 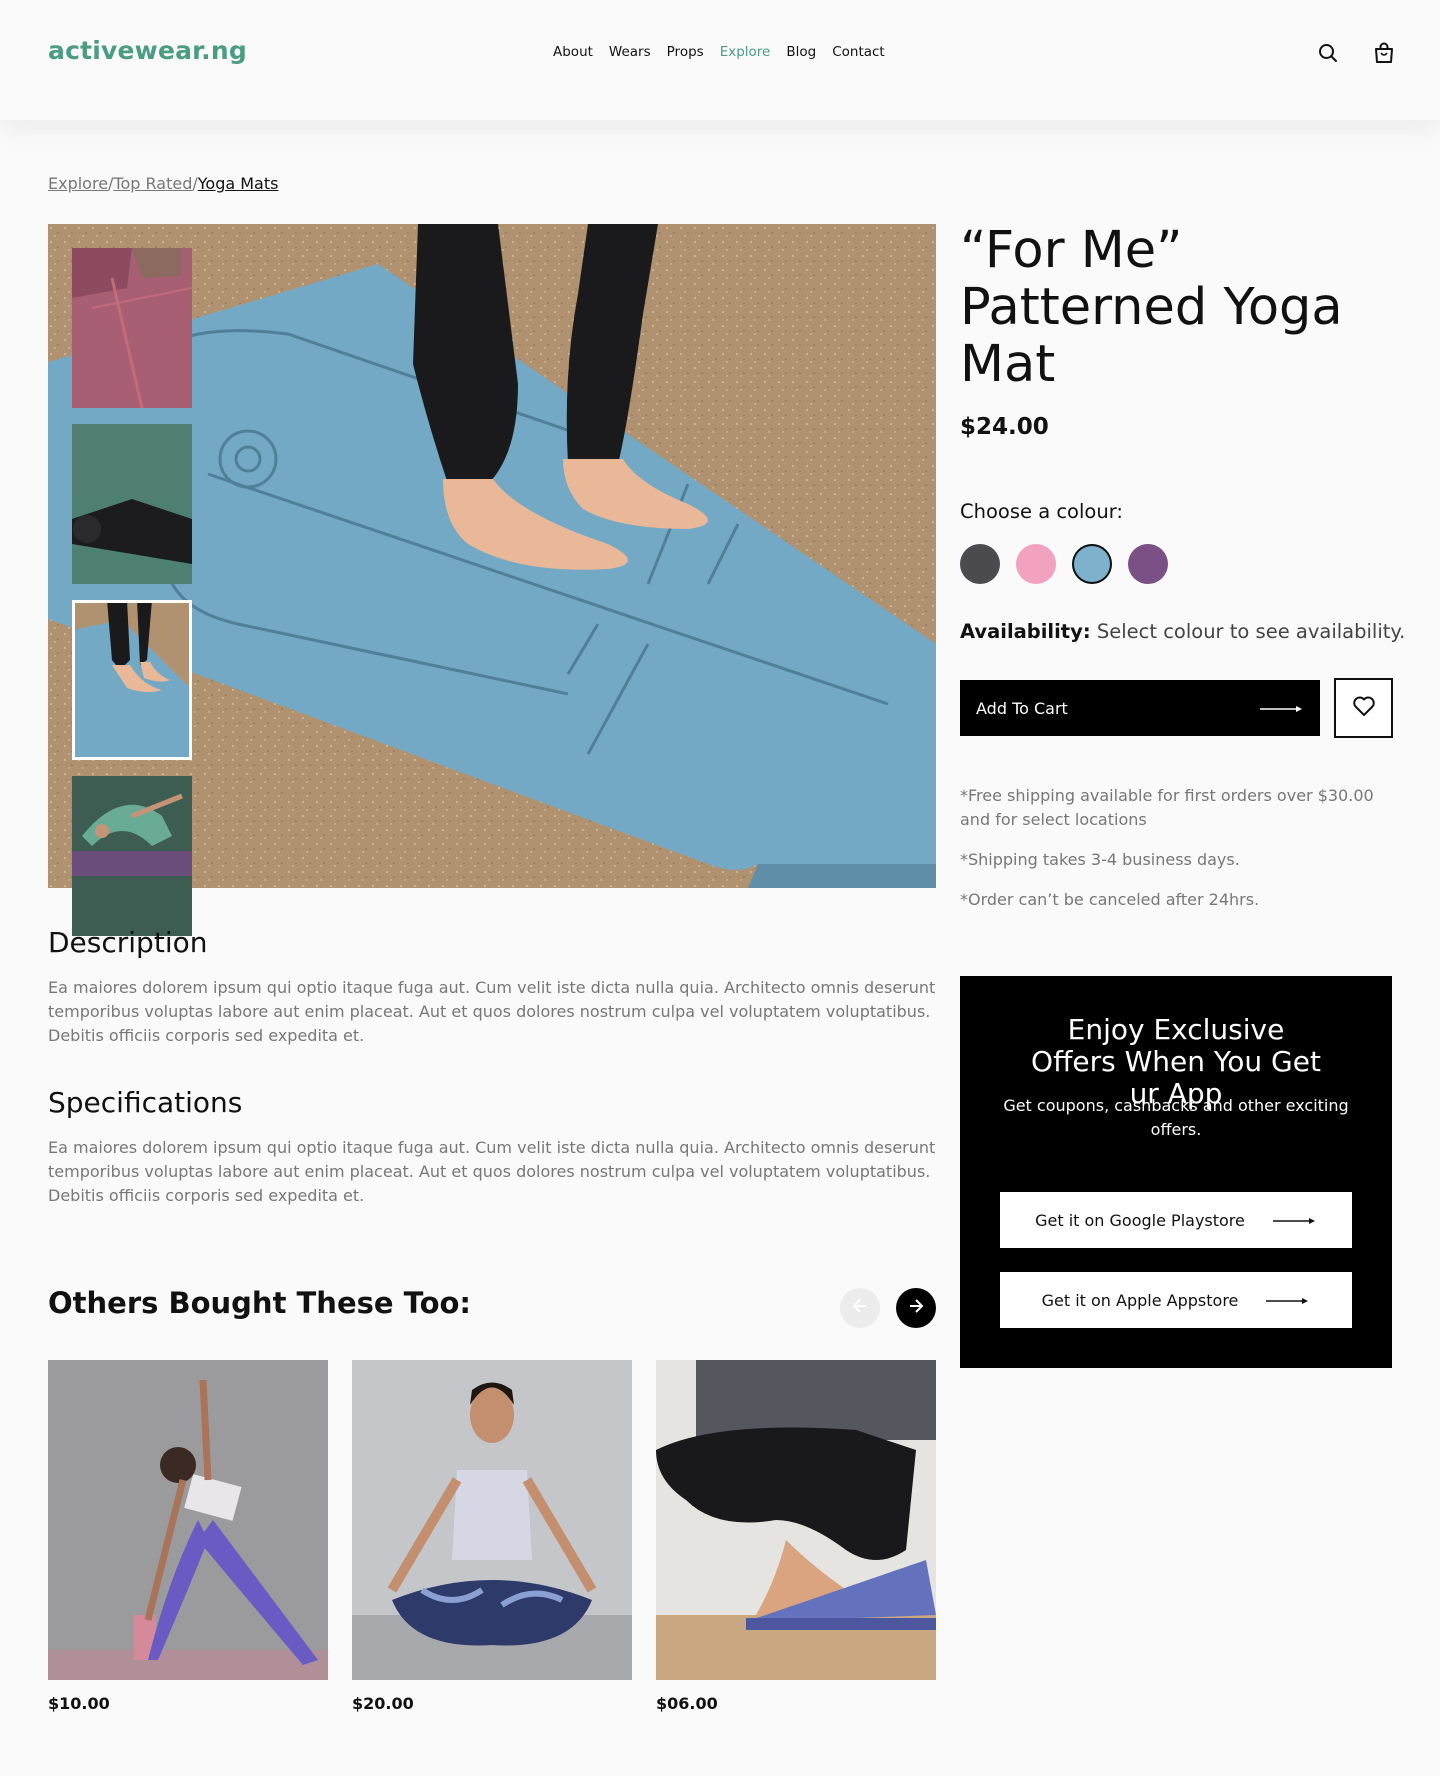 I want to click on carousel-prev-button, so click(x=860, y=1308).